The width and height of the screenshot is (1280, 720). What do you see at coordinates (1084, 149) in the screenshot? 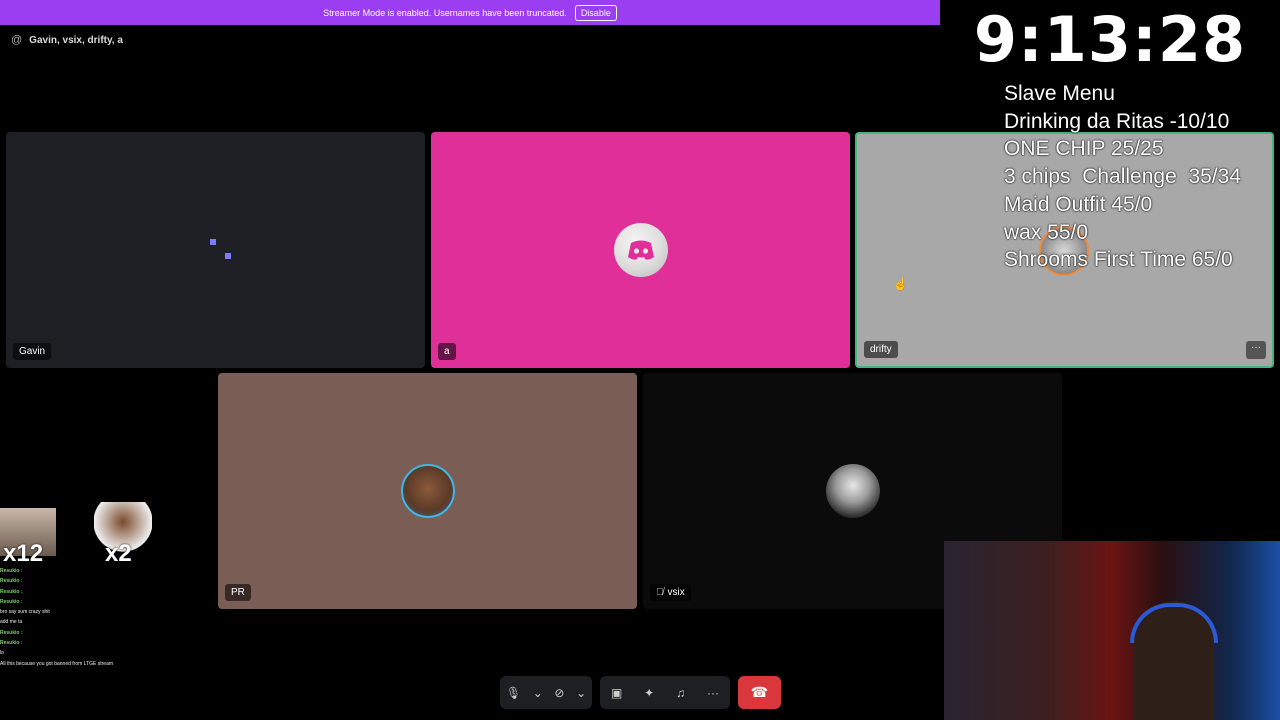
I see `menu-item: ONE CHIP 25/25` at bounding box center [1084, 149].